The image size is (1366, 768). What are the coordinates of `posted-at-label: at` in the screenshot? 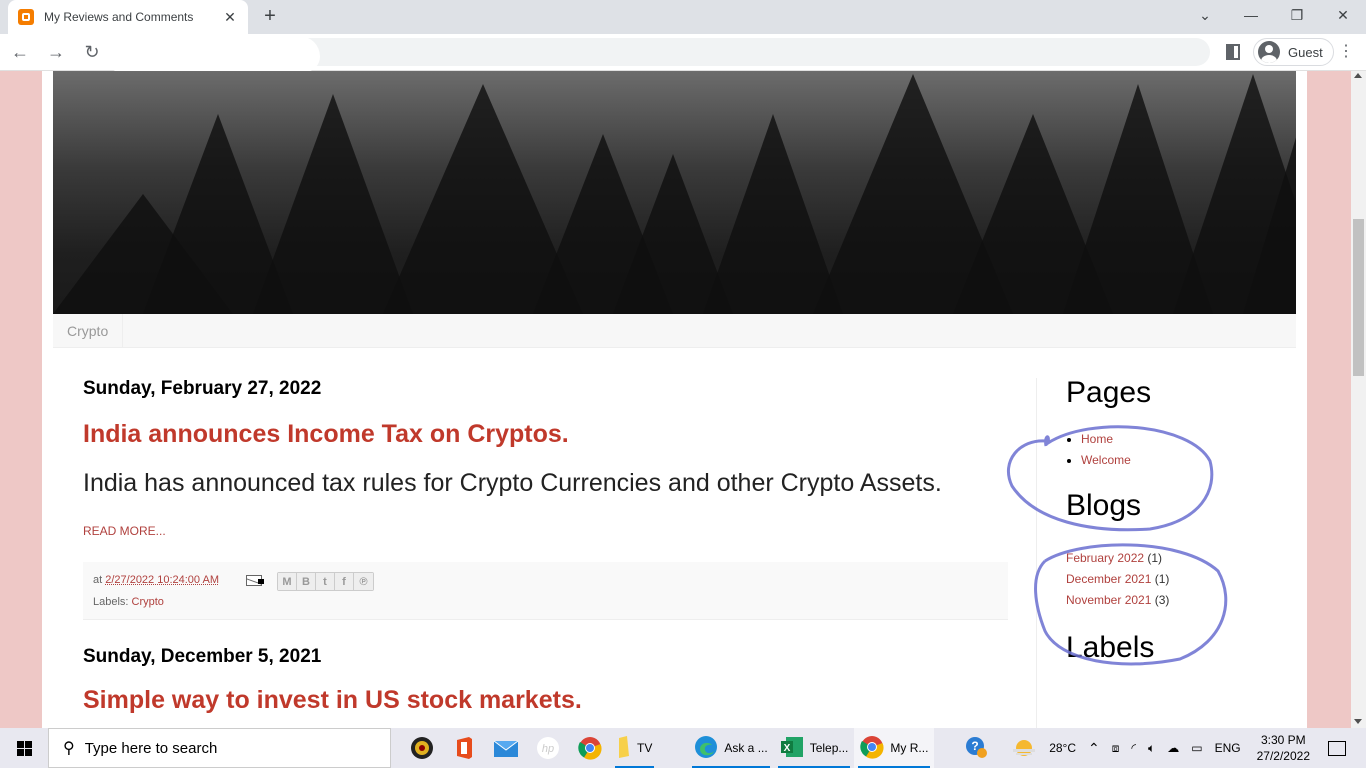 It's located at (99, 580).